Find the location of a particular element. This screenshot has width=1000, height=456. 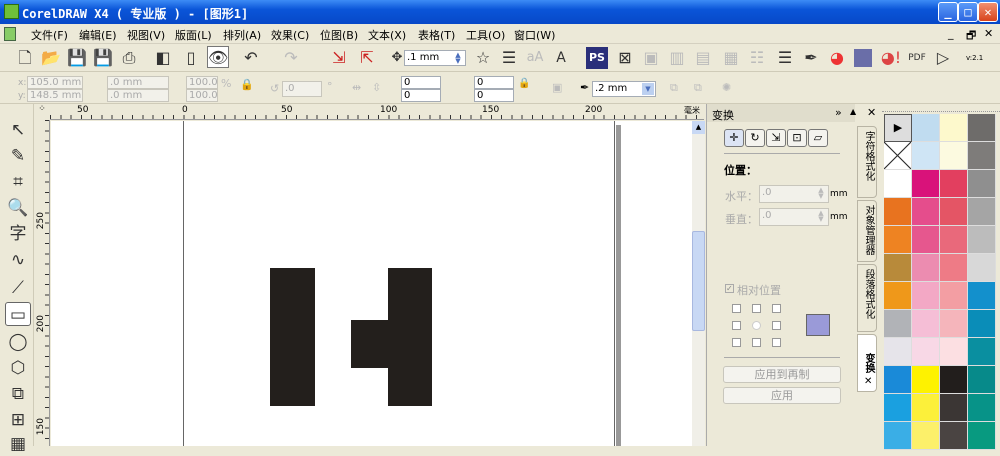

corner-tr-field: 0 is located at coordinates (494, 82).